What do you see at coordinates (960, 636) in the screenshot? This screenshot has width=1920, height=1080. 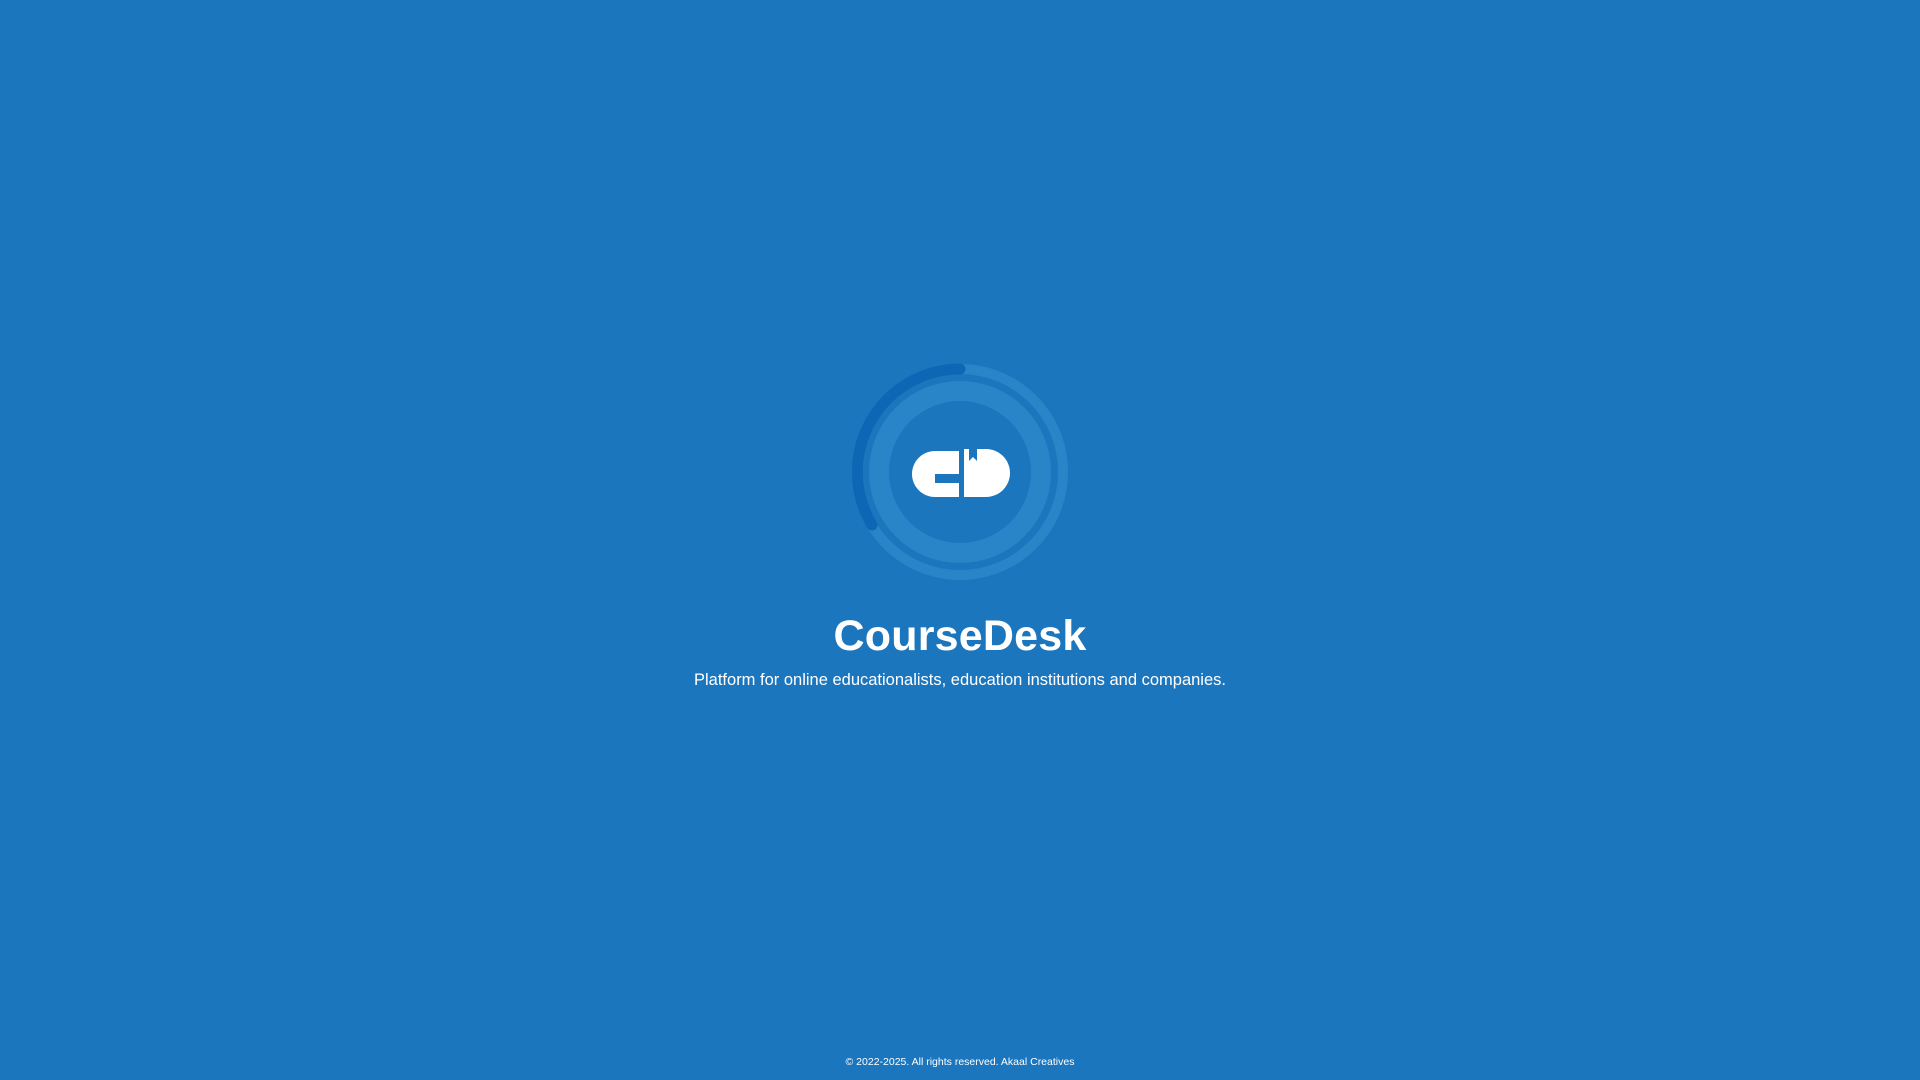 I see `app-title: CourseDesk` at bounding box center [960, 636].